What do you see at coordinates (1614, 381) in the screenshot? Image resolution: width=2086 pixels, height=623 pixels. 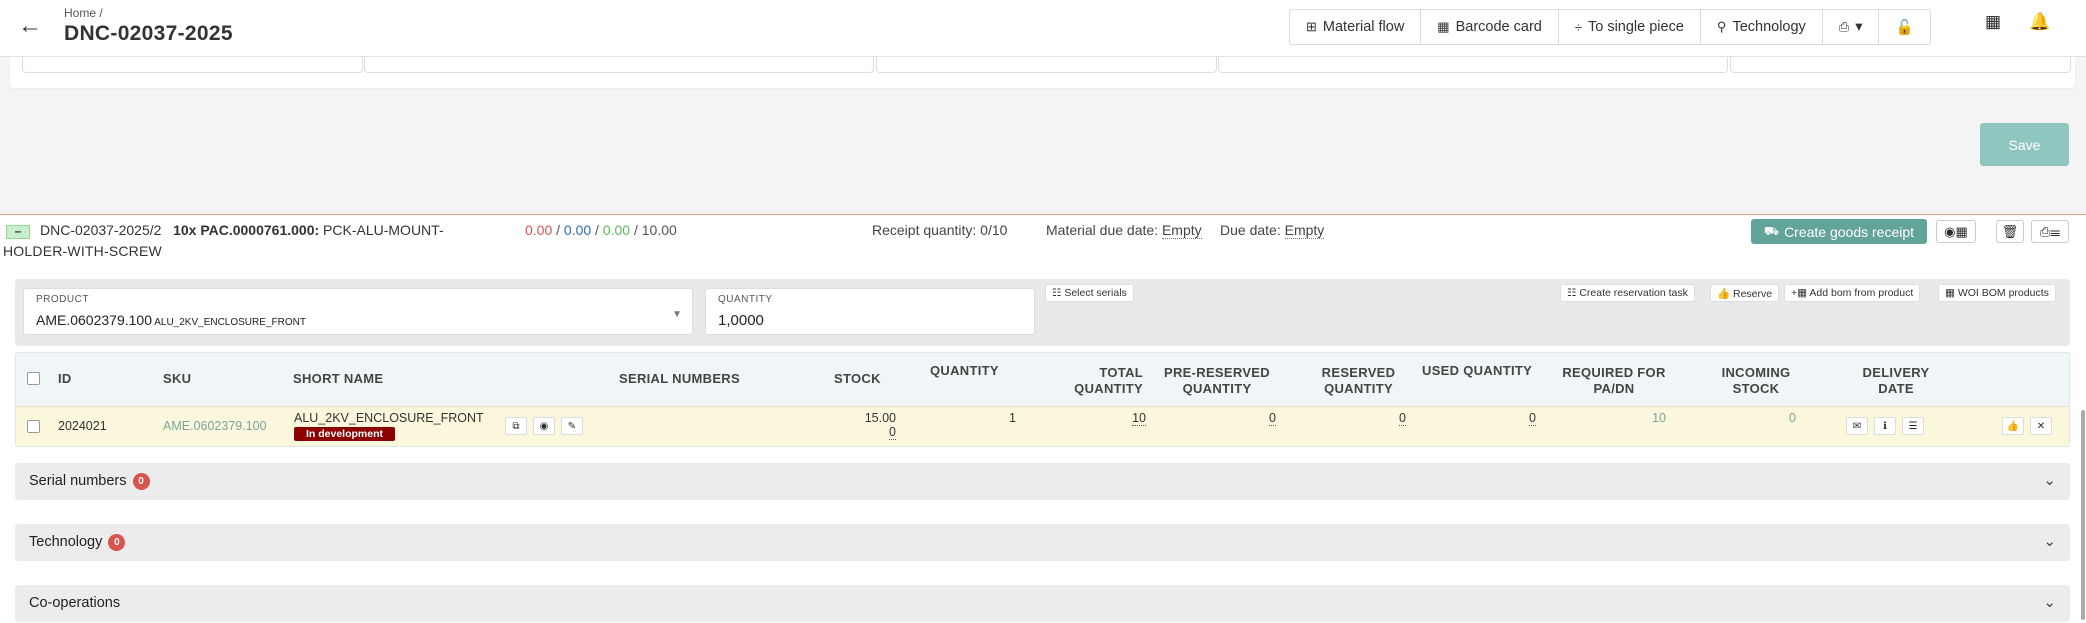 I see `col-required-for-pa-dn: REQUIRED FOR PA/DN` at bounding box center [1614, 381].